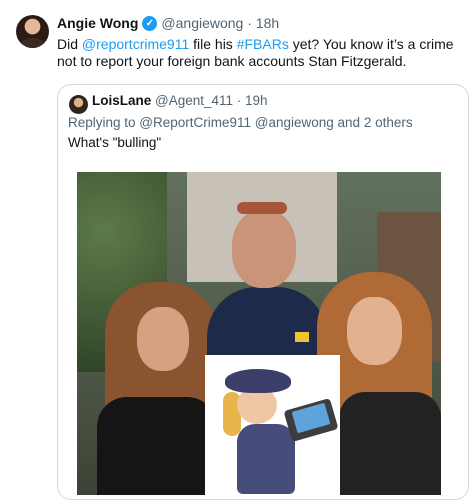 The image size is (471, 504). I want to click on cartoon-coat, so click(266, 459).